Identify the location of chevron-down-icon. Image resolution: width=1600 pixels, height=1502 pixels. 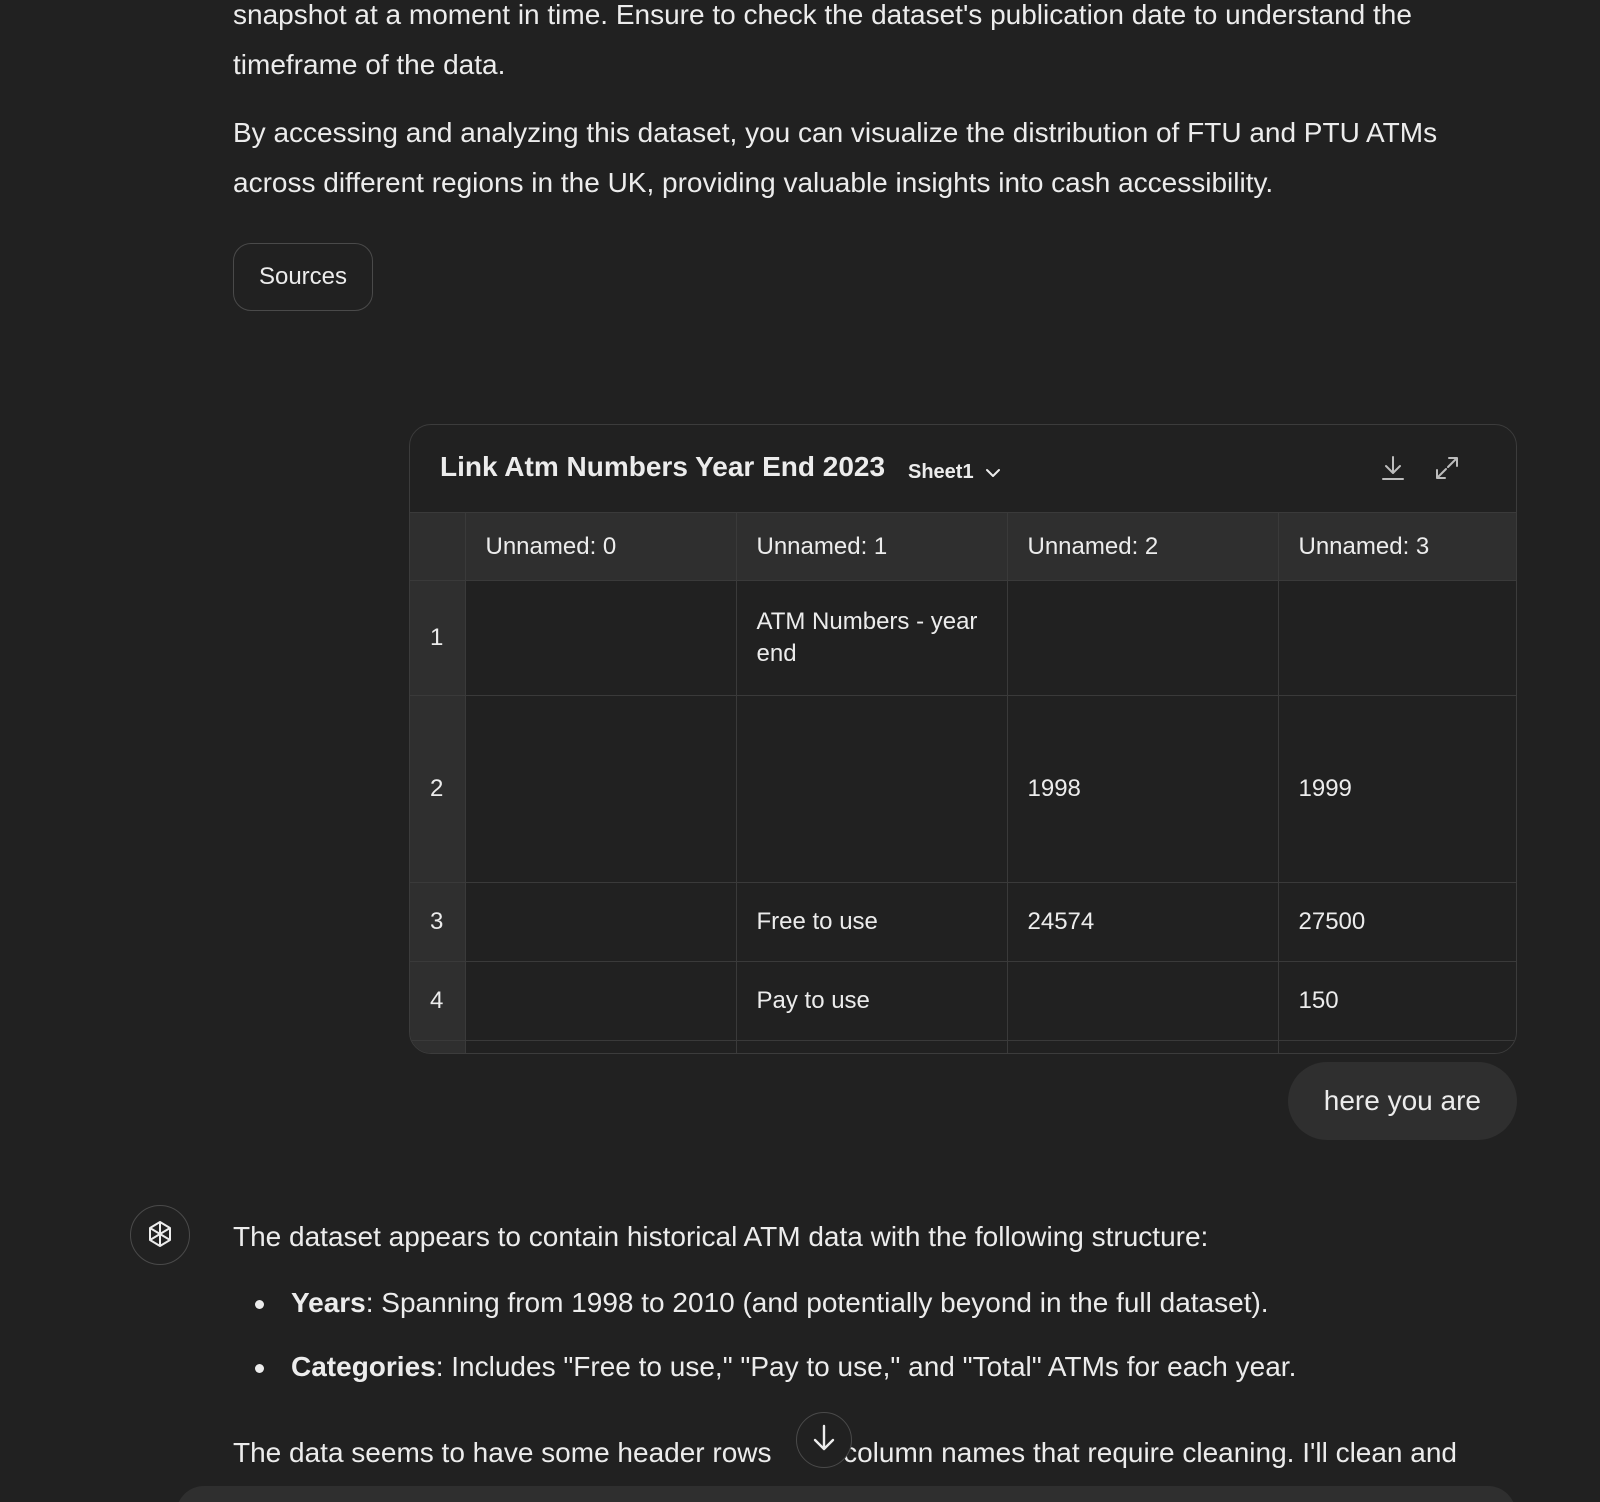
(993, 473).